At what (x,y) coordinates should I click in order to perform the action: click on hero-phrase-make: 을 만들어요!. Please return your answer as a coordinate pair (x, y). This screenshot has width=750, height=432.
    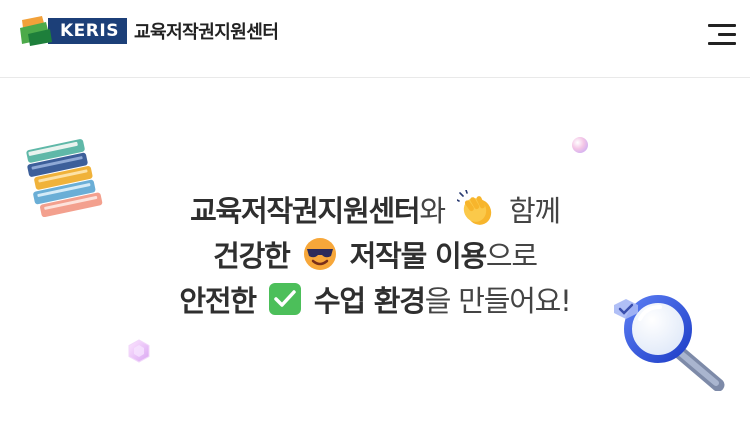
    Looking at the image, I should click on (498, 301).